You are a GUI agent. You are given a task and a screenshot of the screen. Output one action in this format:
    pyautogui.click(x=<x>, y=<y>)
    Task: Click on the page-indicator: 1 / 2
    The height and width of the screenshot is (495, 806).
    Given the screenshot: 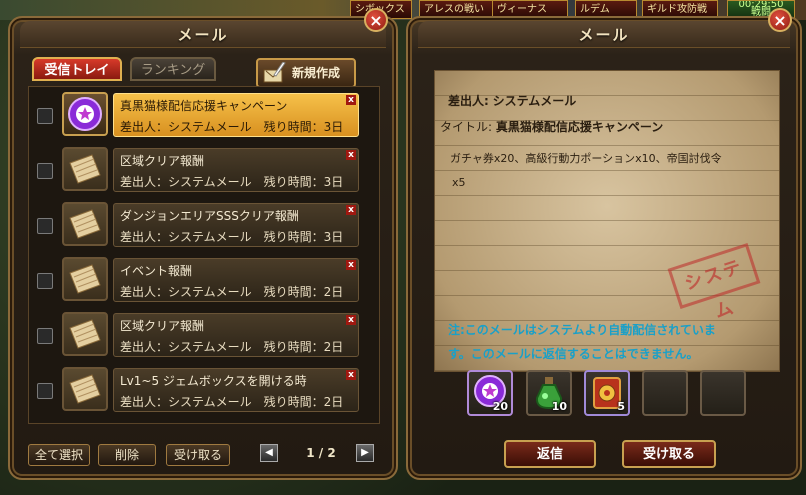 What is the action you would take?
    pyautogui.click(x=321, y=453)
    